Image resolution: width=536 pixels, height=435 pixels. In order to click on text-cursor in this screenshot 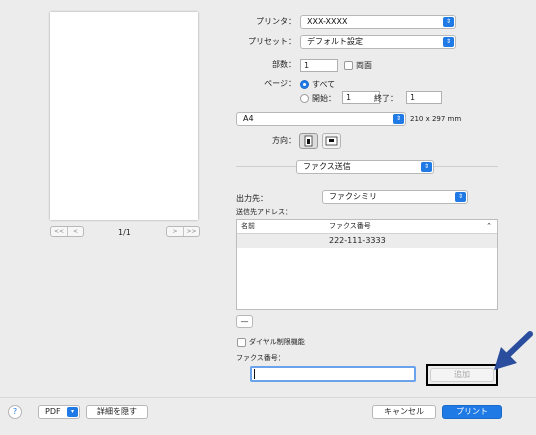, I will do `click(254, 374)`.